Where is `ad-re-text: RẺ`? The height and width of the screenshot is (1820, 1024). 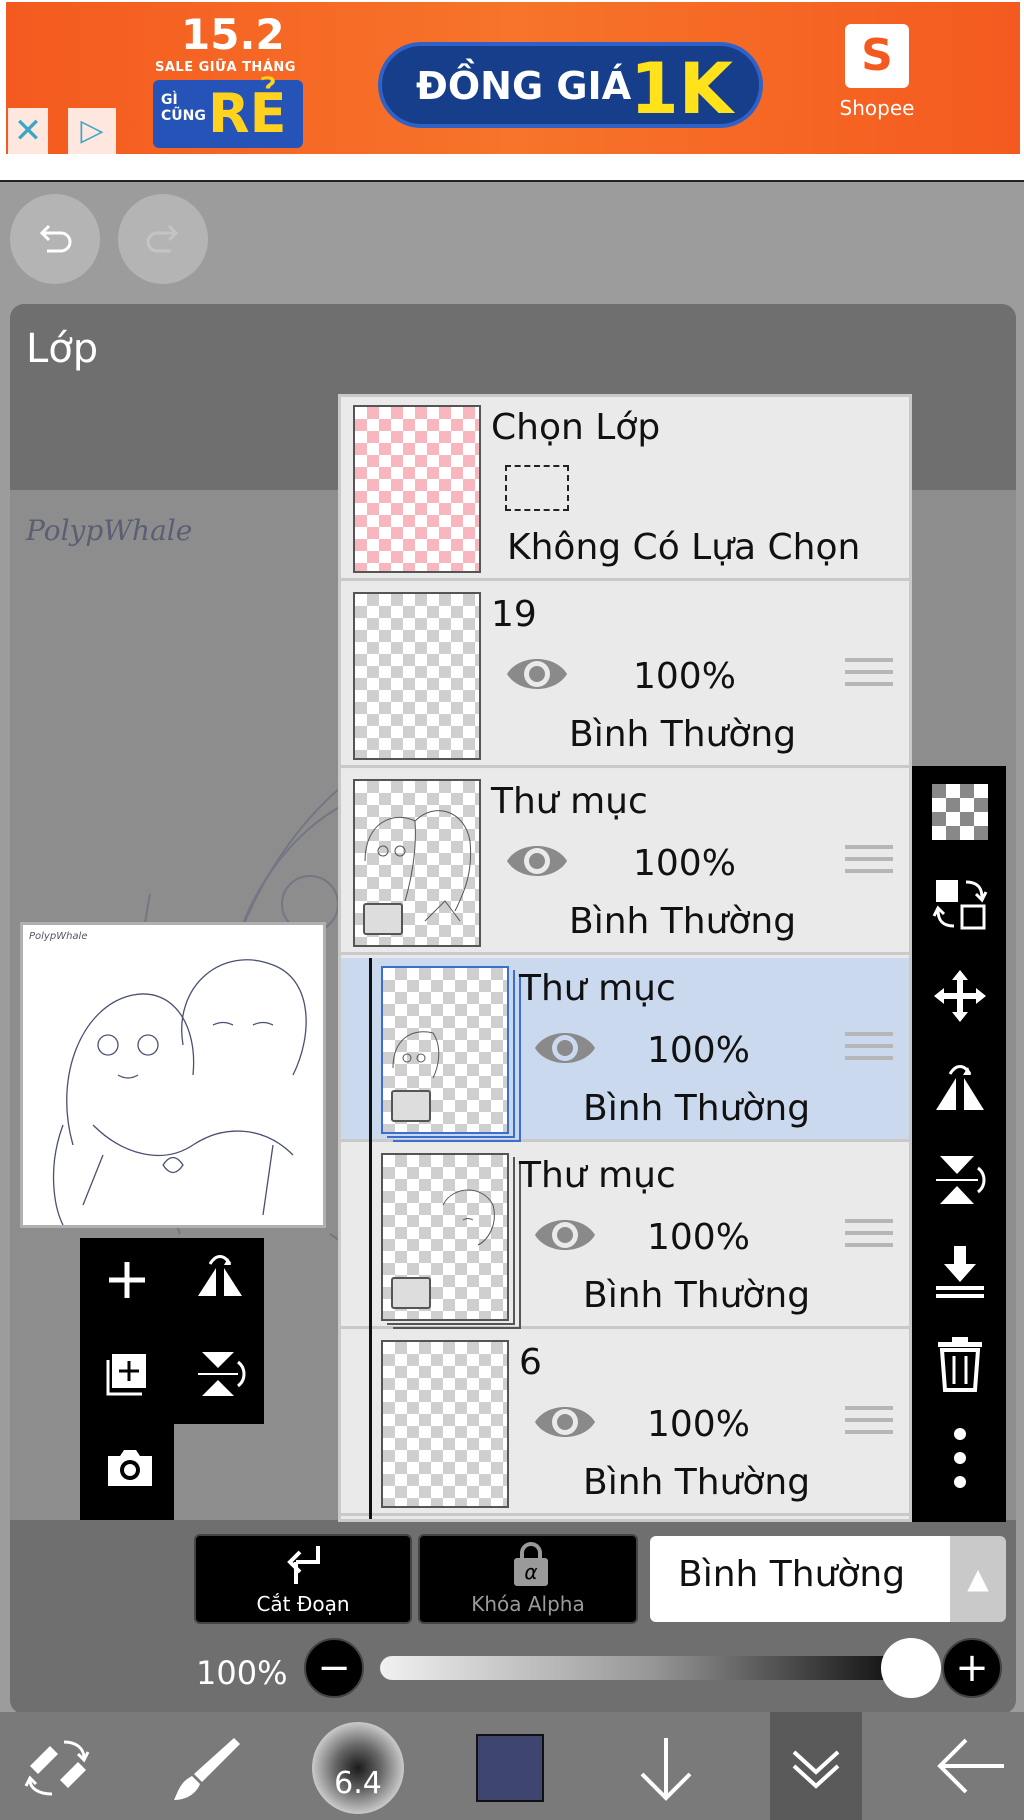 ad-re-text: RẺ is located at coordinates (247, 113).